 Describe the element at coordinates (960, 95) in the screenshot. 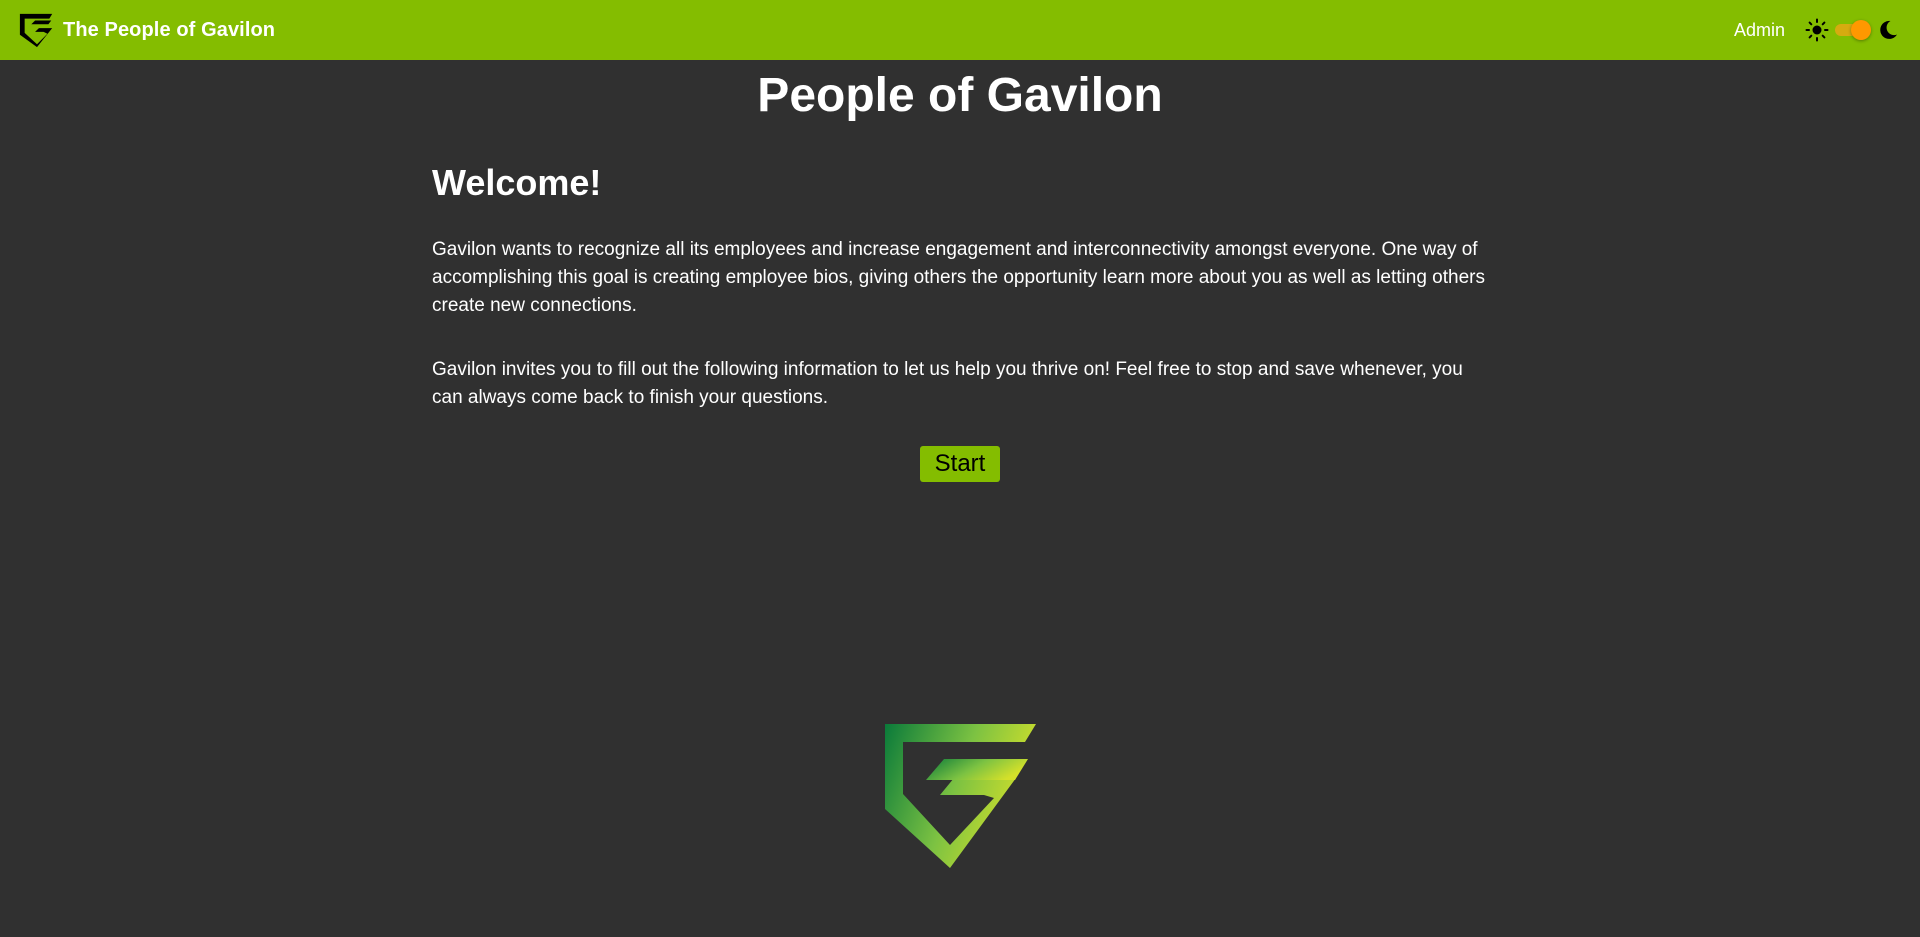

I see `page-title: People of Gavilon` at that location.